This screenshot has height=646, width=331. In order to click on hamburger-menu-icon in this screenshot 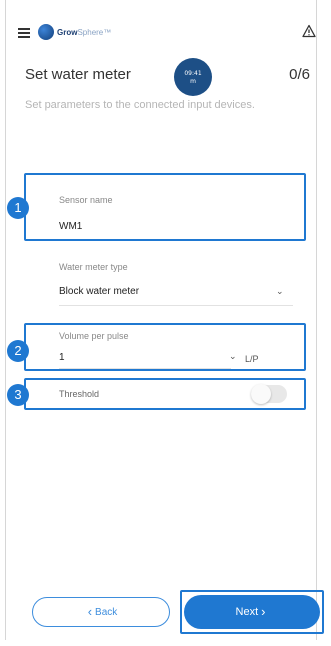, I will do `click(24, 33)`.